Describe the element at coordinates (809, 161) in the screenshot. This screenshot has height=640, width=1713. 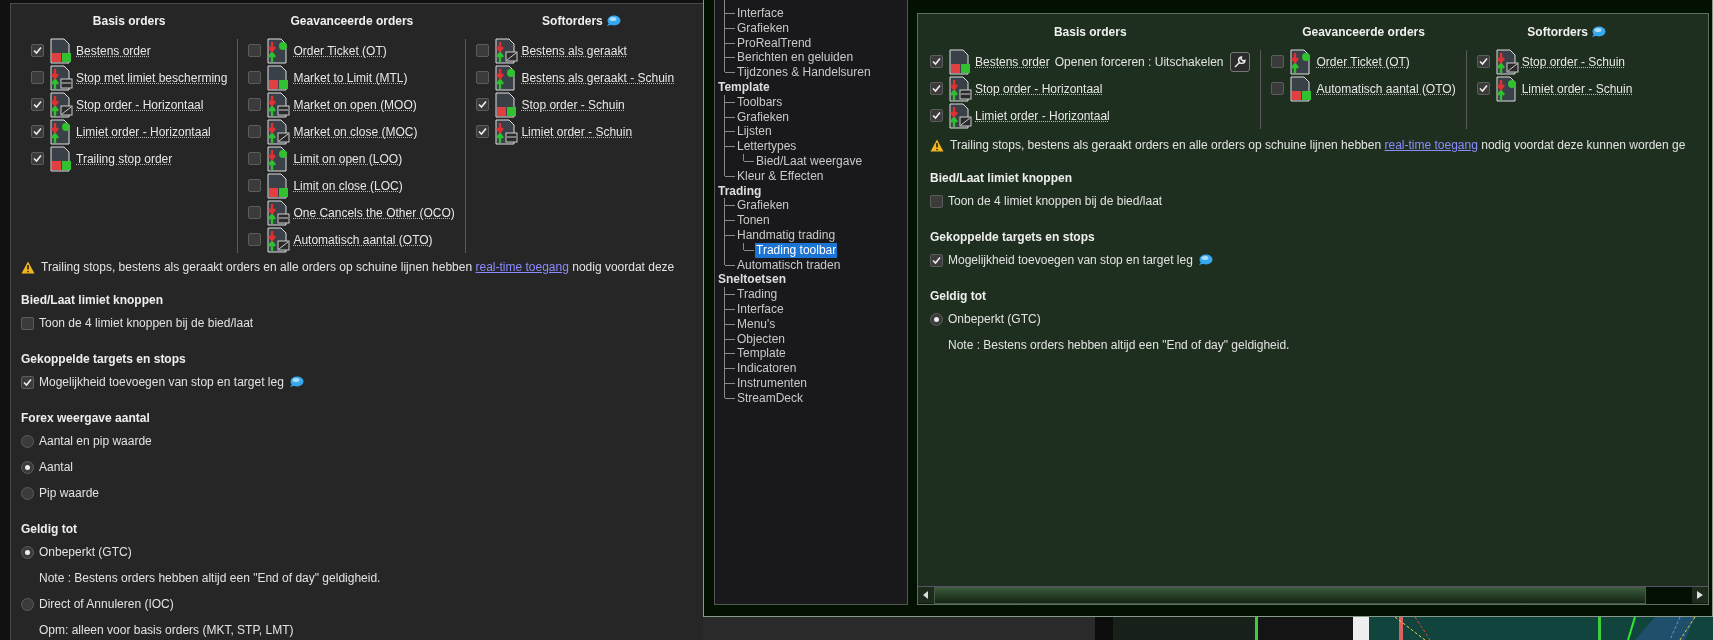
I see `tree-item: Bied/Laat weergave` at that location.